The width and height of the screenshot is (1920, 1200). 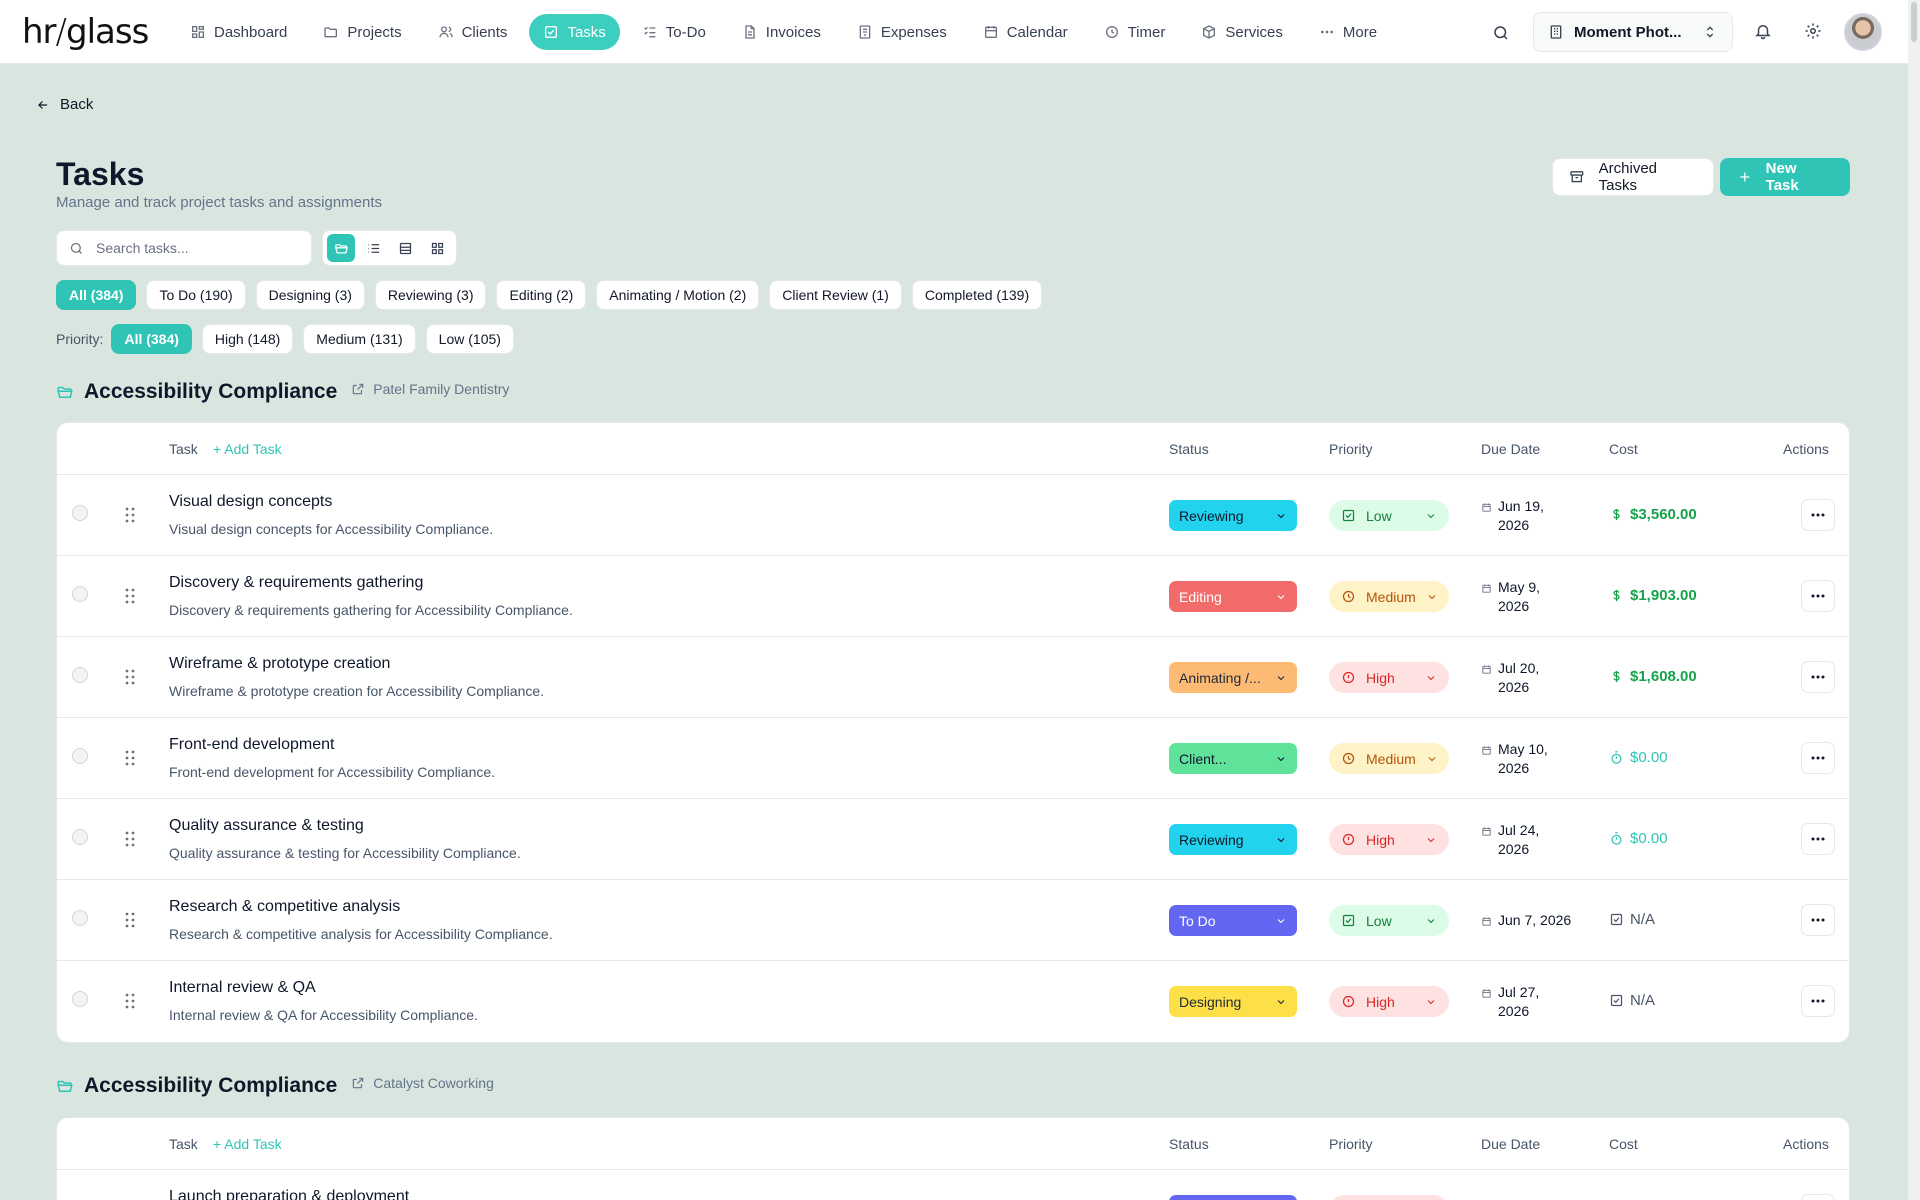 I want to click on grid-icon, so click(x=437, y=248).